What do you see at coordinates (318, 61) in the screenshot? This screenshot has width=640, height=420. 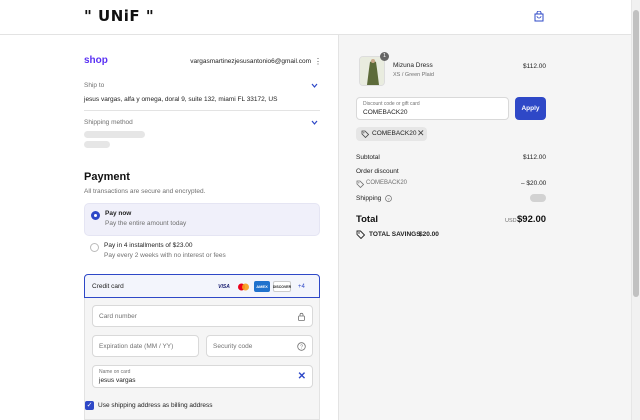 I see `more-options-icon: ⋮` at bounding box center [318, 61].